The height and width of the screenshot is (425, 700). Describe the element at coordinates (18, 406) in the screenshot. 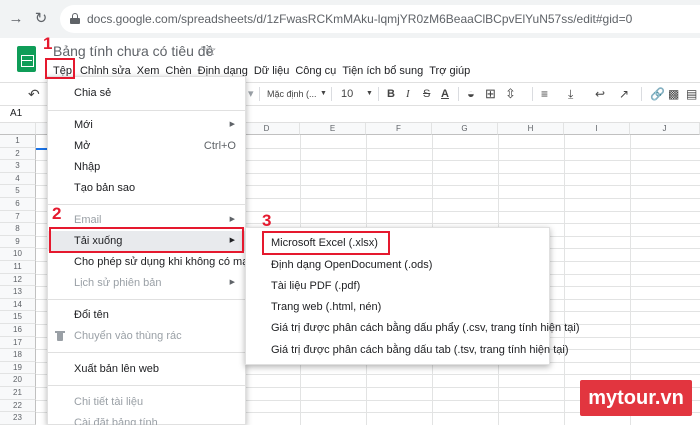

I see `row-header: 22` at that location.